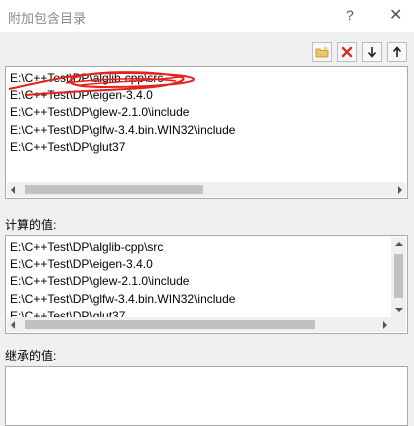 The image size is (414, 426). I want to click on move-down-icon, so click(372, 52).